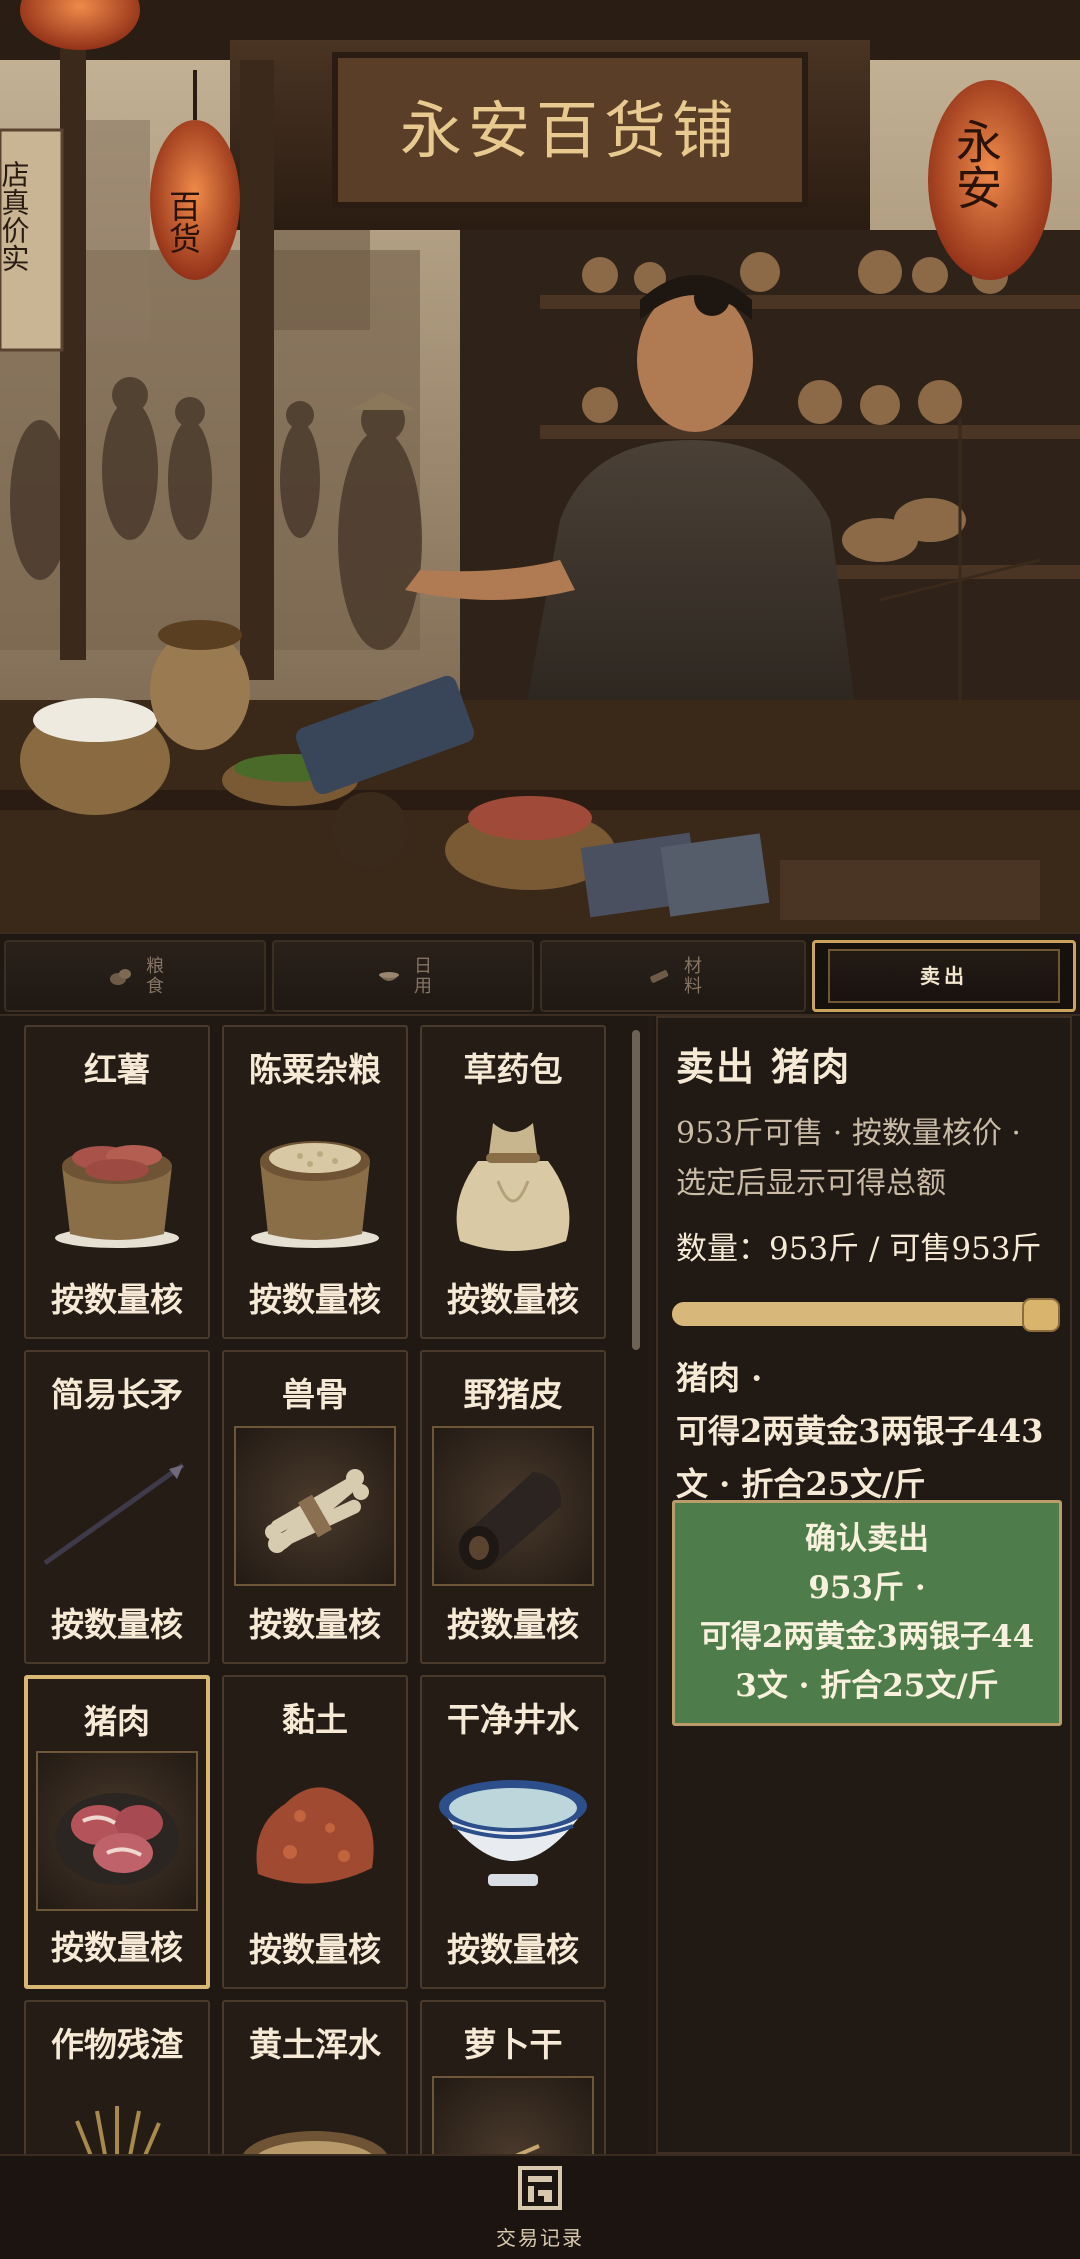 The height and width of the screenshot is (2259, 1080). I want to click on confirm-line-4: 3文 · 折合25文/斤, so click(867, 1686).